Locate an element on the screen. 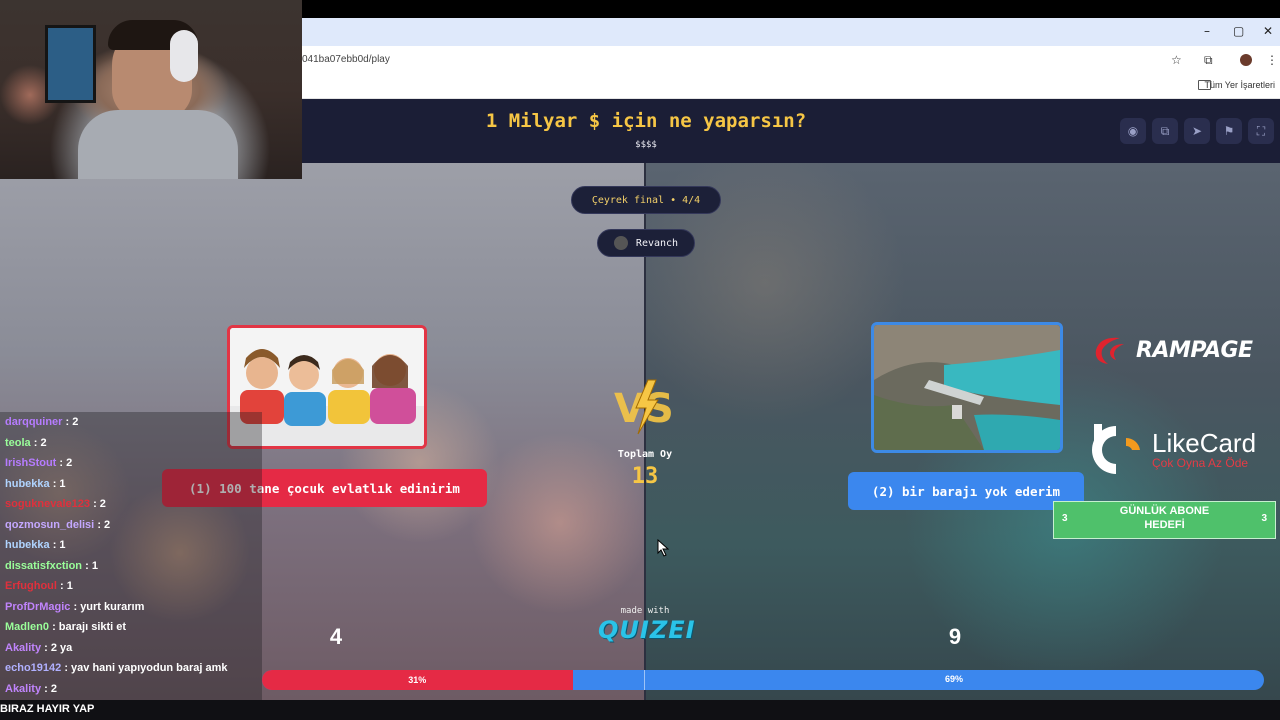 This screenshot has height=720, width=1280. round-badge: Çeyrek final • 4/4 is located at coordinates (646, 200).